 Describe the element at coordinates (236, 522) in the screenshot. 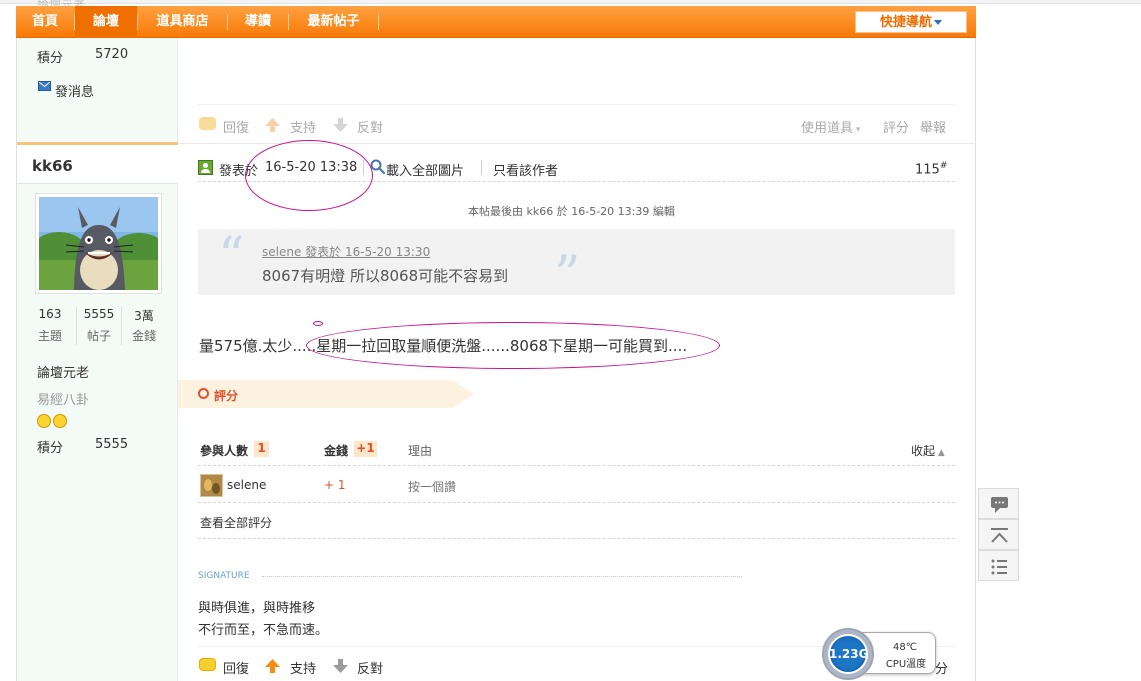

I see `view-all-ratings-link: 查看全部評分` at that location.